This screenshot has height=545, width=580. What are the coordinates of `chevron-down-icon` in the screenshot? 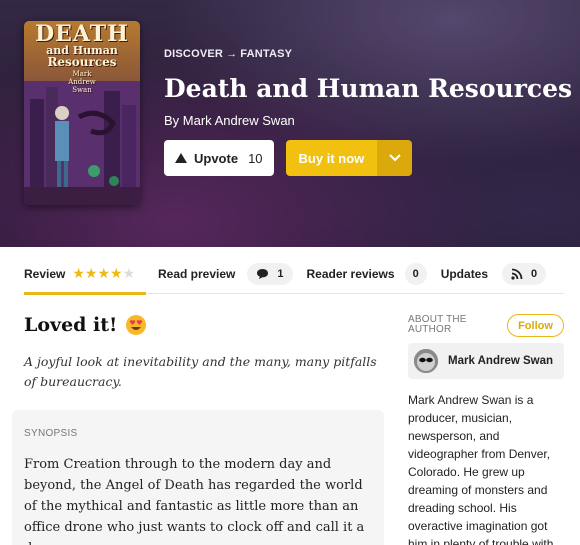 It's located at (395, 158).